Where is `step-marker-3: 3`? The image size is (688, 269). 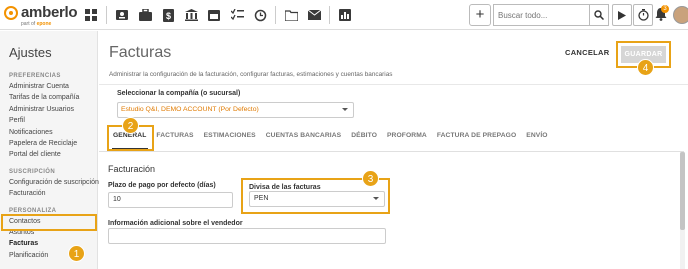
step-marker-3: 3 is located at coordinates (370, 178).